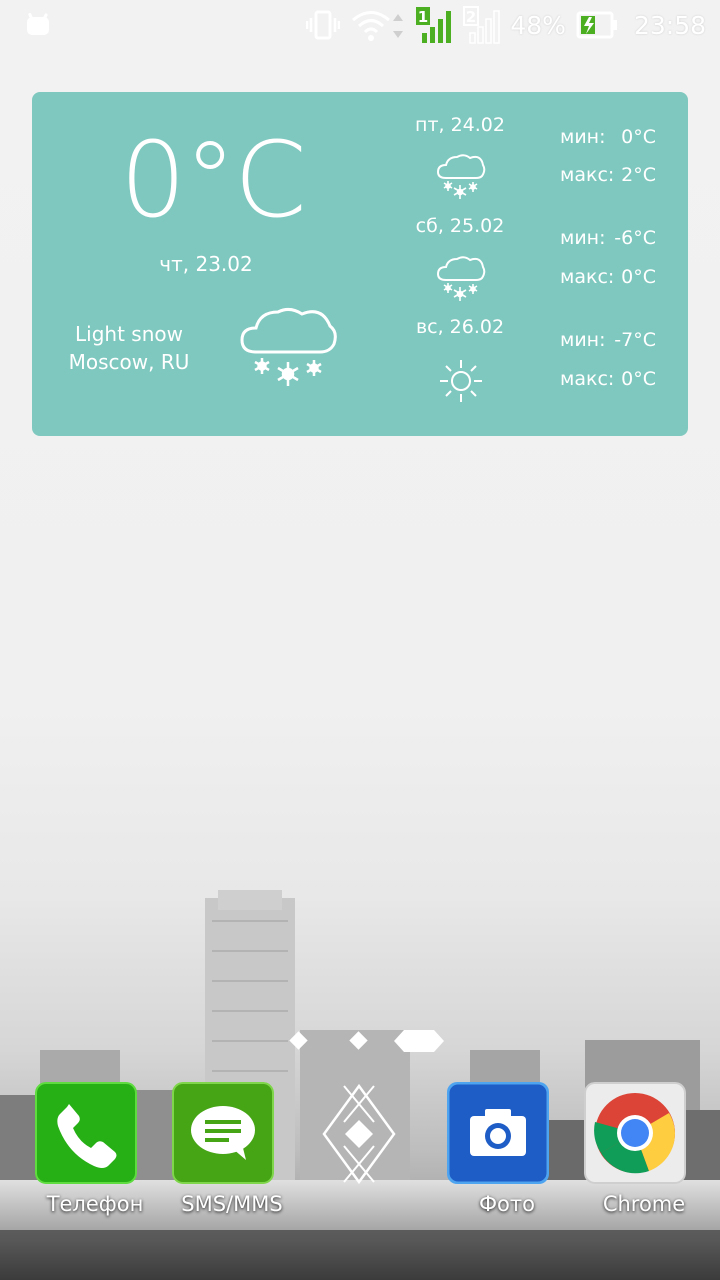 This screenshot has height=1280, width=720. What do you see at coordinates (323, 25) in the screenshot?
I see `vibrate-icon` at bounding box center [323, 25].